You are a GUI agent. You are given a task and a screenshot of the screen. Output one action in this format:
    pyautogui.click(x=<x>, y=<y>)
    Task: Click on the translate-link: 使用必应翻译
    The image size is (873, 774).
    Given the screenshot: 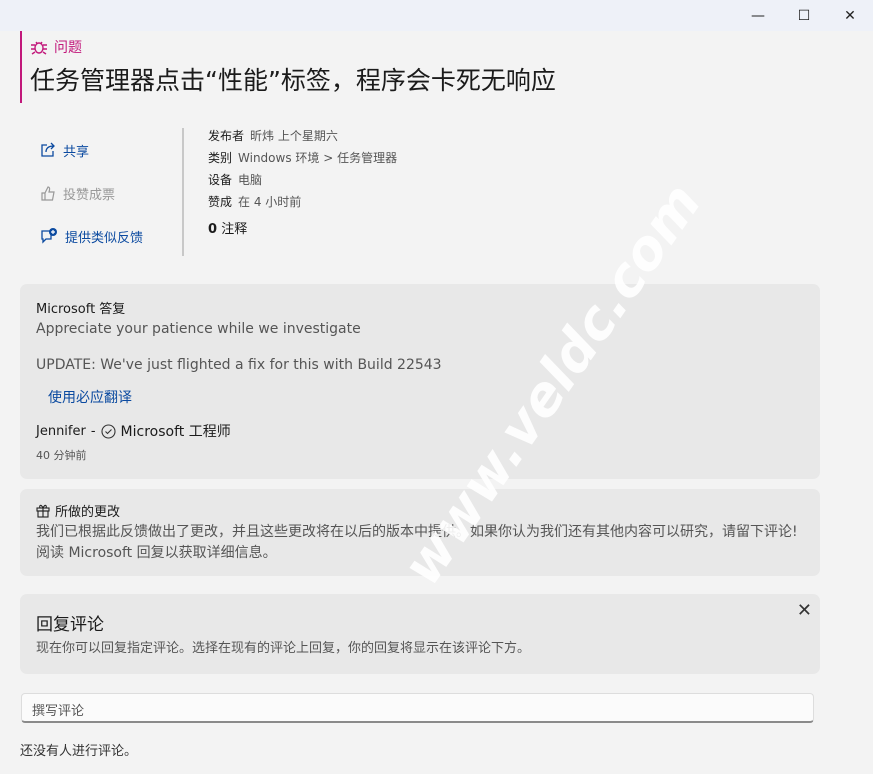 What is the action you would take?
    pyautogui.click(x=426, y=397)
    